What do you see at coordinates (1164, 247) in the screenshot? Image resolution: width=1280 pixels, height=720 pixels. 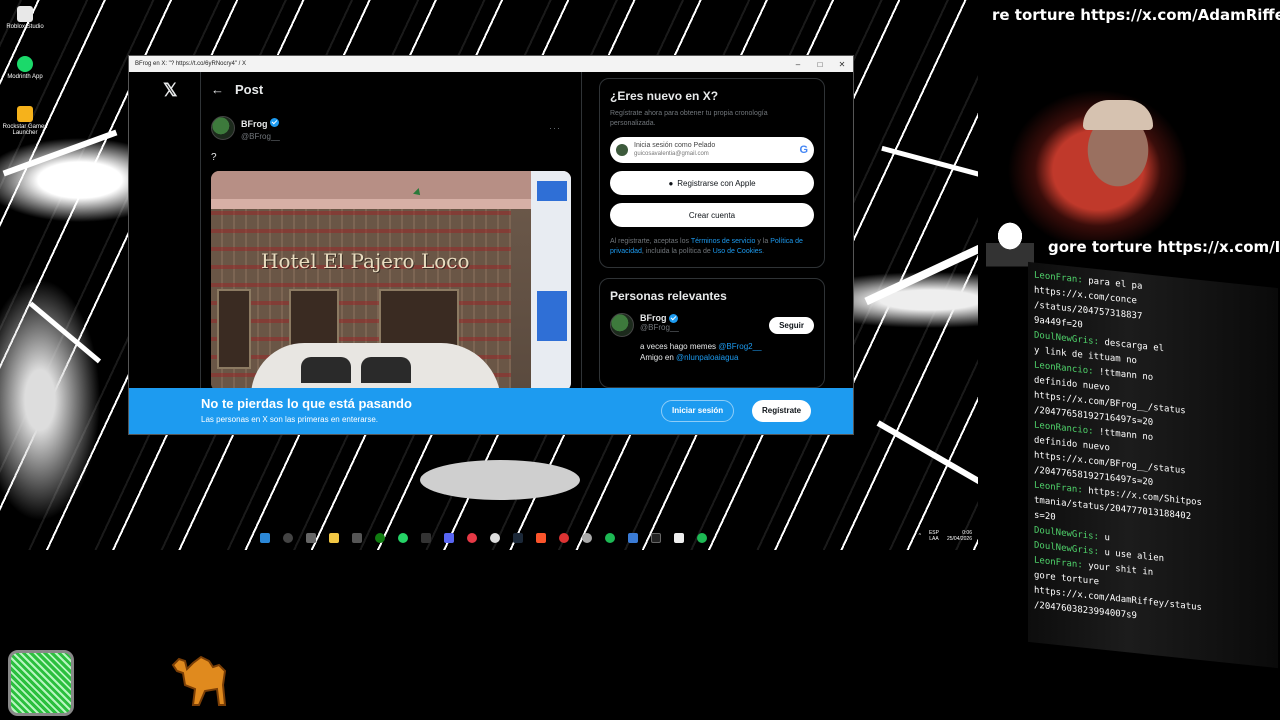 I see `marquee-mid: gore torture https://x.com/I` at bounding box center [1164, 247].